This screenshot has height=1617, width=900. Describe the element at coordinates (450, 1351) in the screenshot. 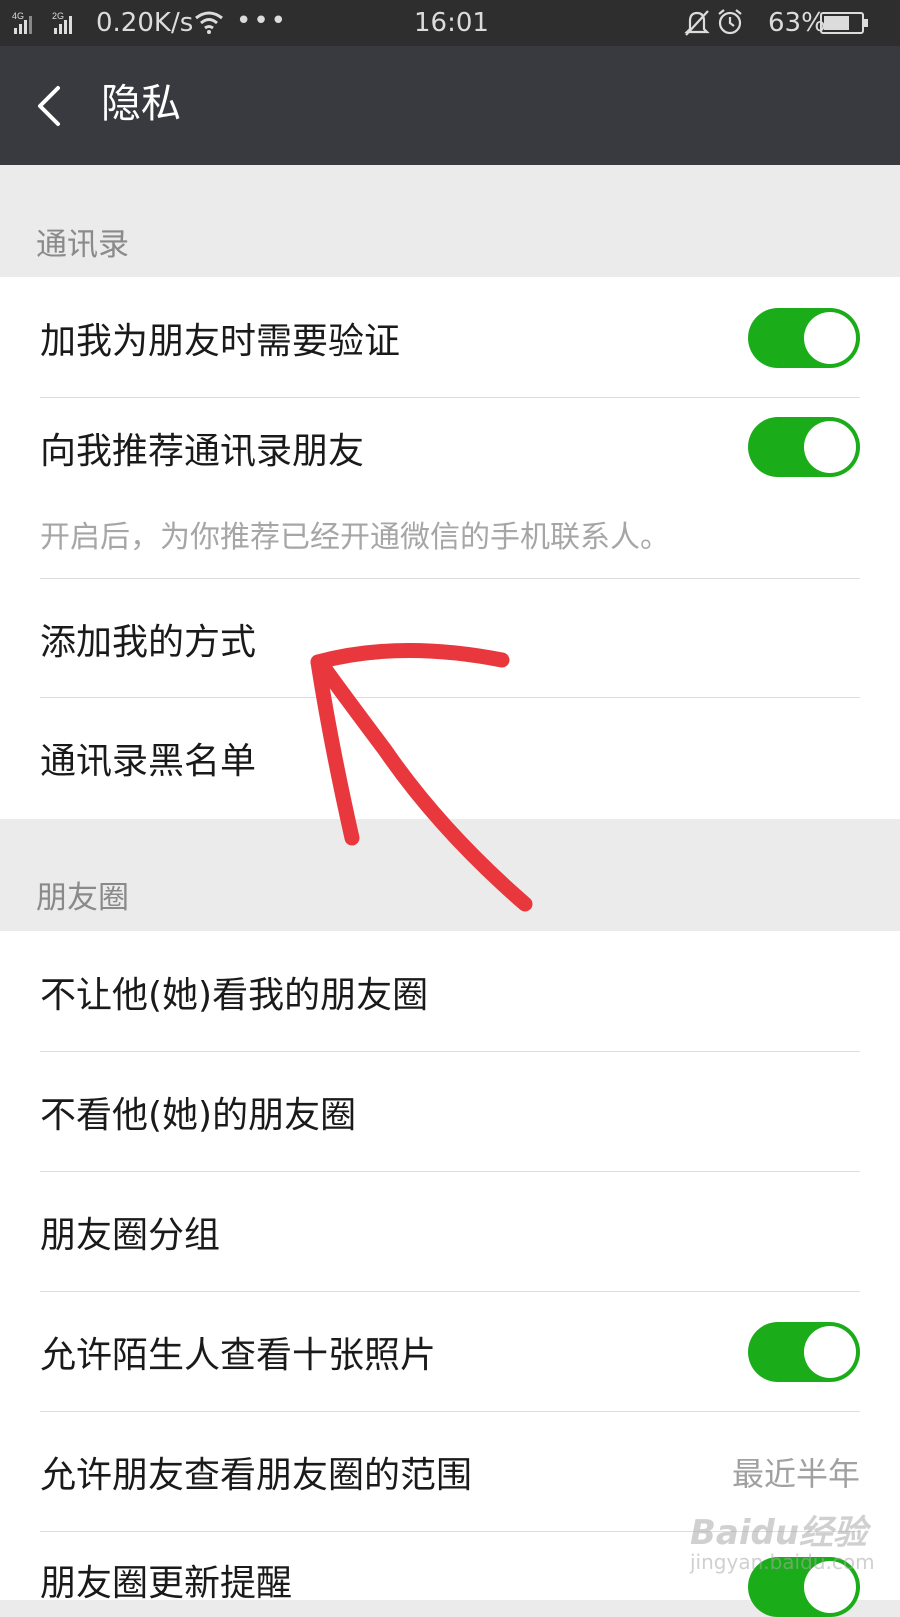

I see `setting-strangers-photos: 允许陌生人查看十张照片` at that location.